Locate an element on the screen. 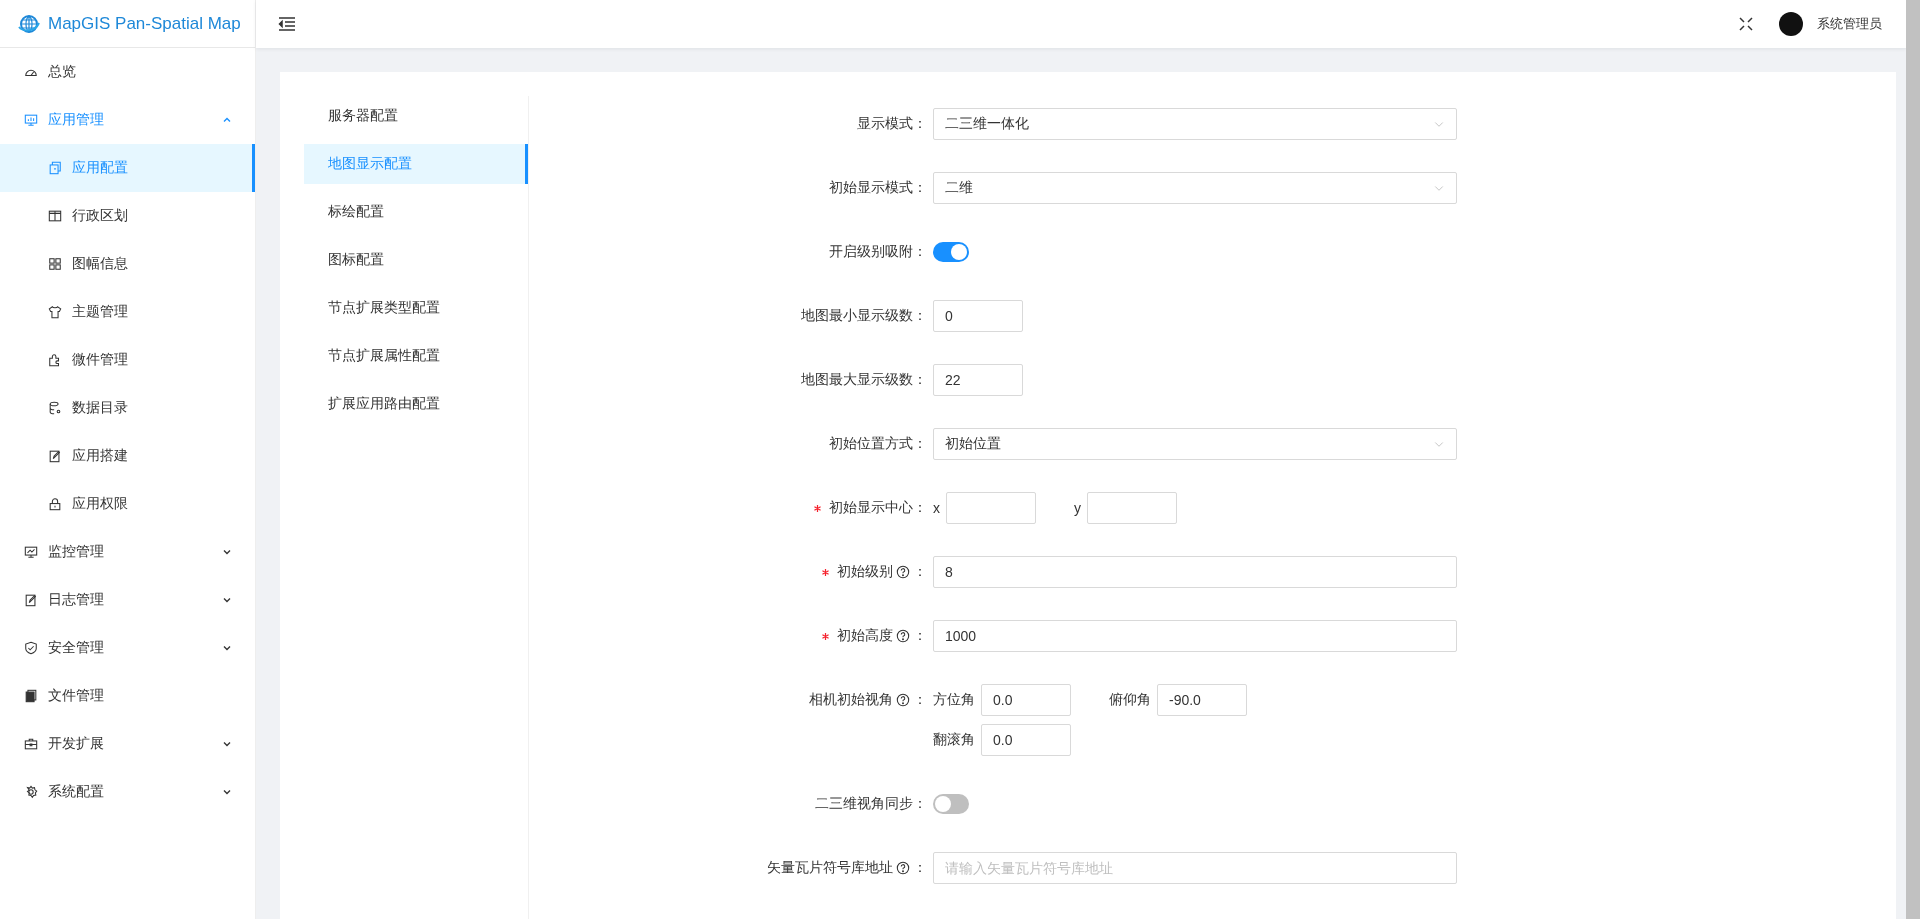 The image size is (1920, 919). angle-label: 俯仰角 is located at coordinates (1130, 700).